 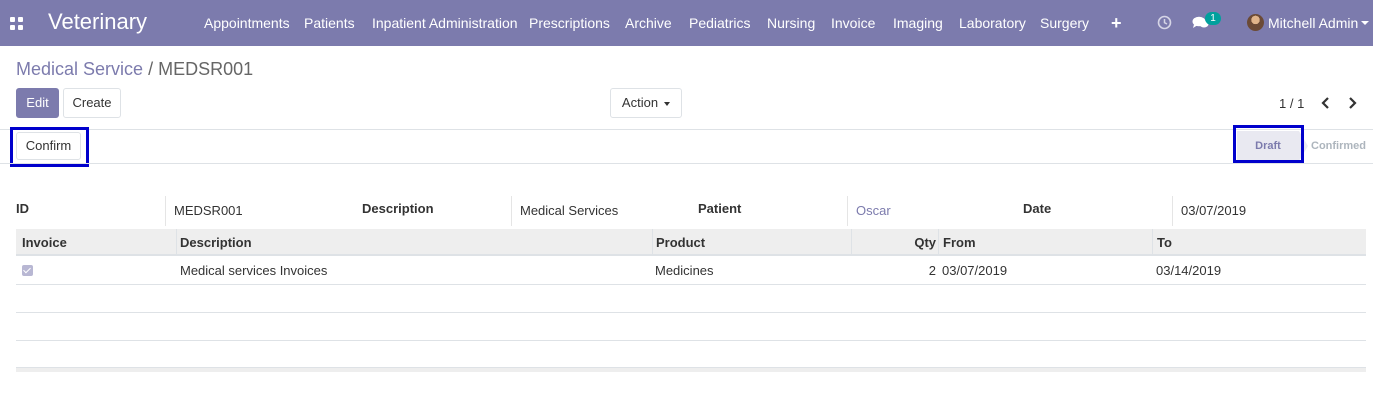 What do you see at coordinates (206, 69) in the screenshot?
I see `breadcrumb-current: MEDSR001` at bounding box center [206, 69].